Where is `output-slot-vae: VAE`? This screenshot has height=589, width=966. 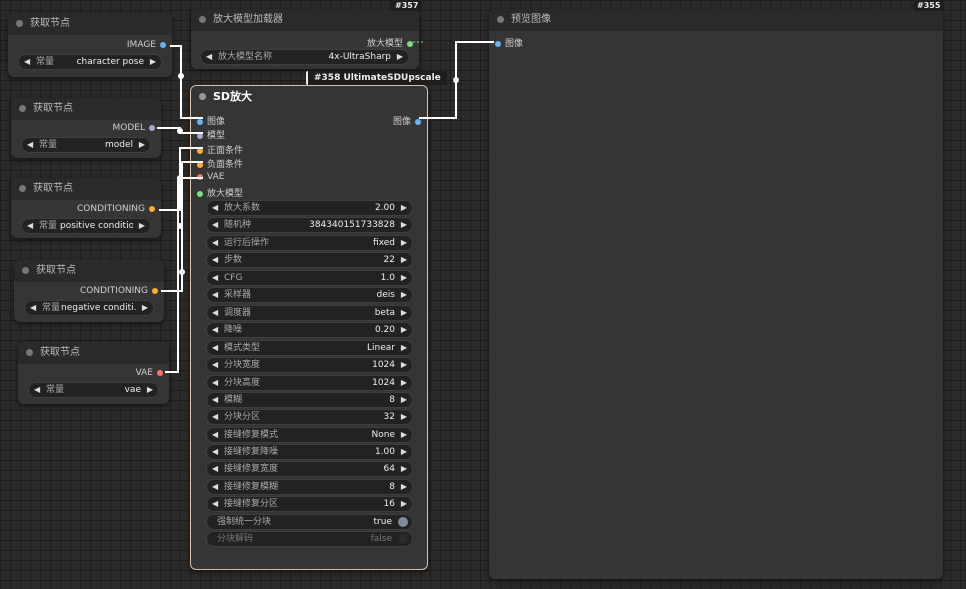
output-slot-vae: VAE is located at coordinates (149, 373).